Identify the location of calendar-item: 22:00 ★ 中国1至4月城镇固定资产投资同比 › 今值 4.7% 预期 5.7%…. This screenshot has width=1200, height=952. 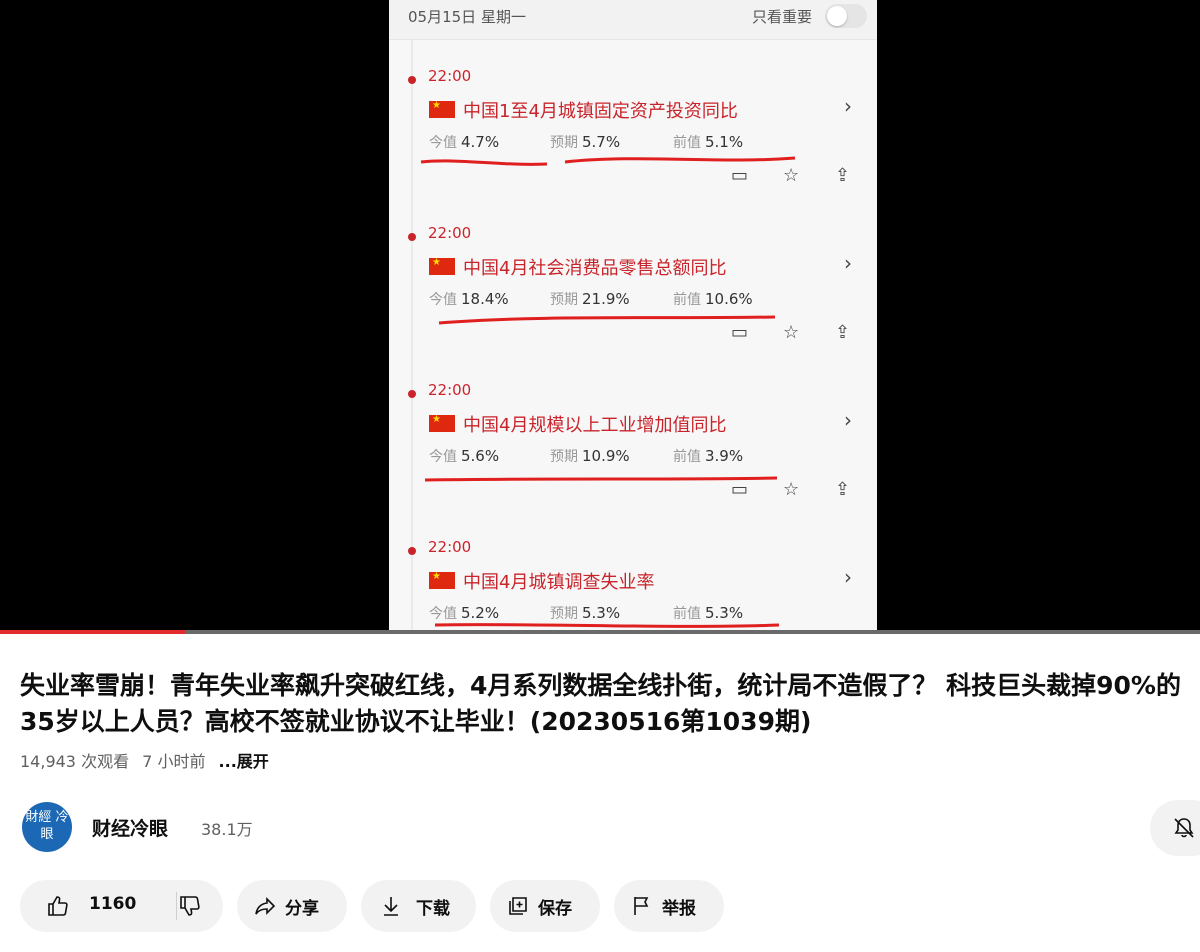
(633, 130).